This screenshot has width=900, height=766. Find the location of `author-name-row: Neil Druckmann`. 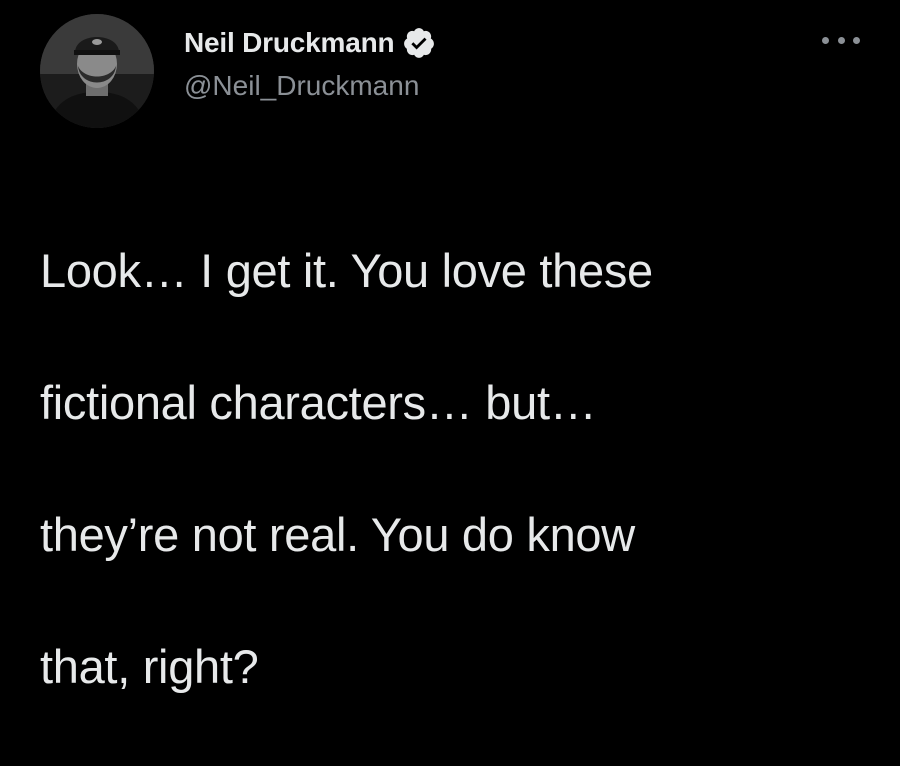

author-name-row: Neil Druckmann is located at coordinates (310, 43).